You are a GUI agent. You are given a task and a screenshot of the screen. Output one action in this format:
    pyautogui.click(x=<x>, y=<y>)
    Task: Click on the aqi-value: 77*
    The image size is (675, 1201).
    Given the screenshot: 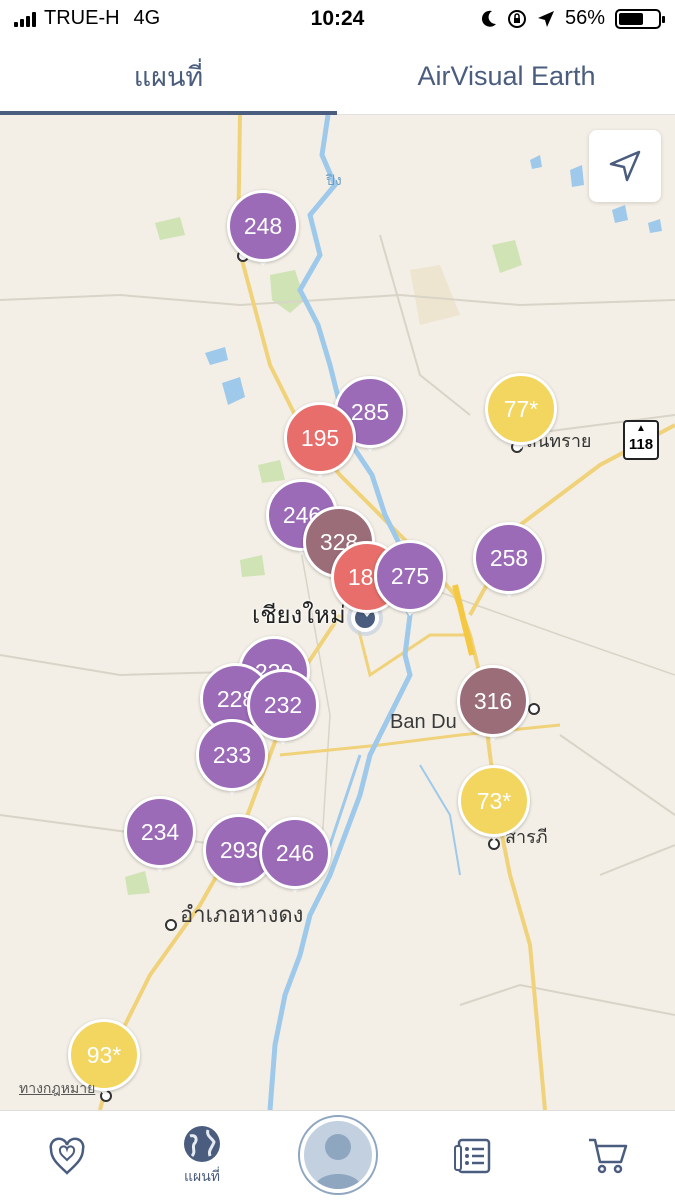 What is the action you would take?
    pyautogui.click(x=521, y=409)
    